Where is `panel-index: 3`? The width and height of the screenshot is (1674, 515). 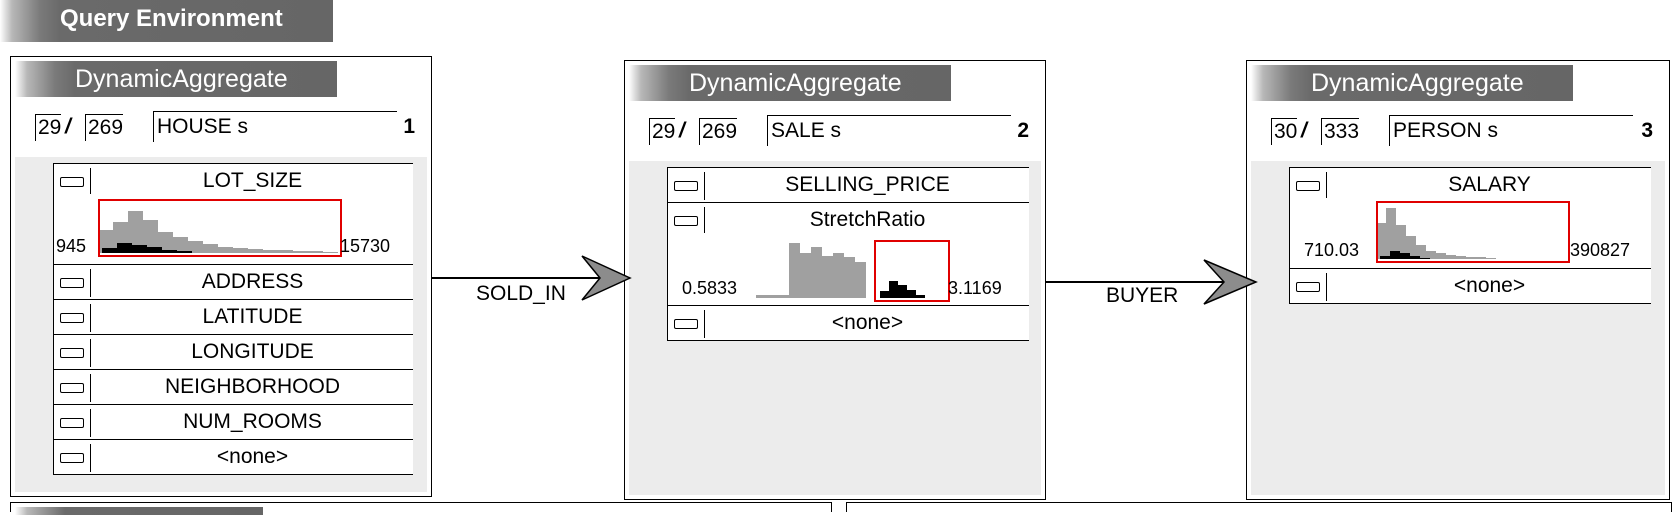 panel-index: 3 is located at coordinates (1647, 130).